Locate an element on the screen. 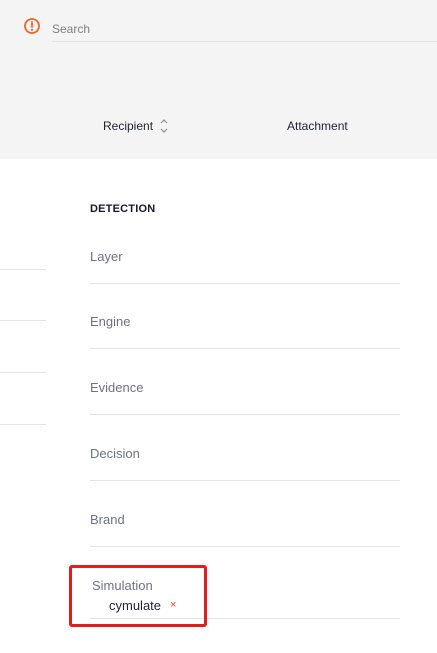 This screenshot has width=437, height=653. simulation-filter-label: Simulation is located at coordinates (122, 585).